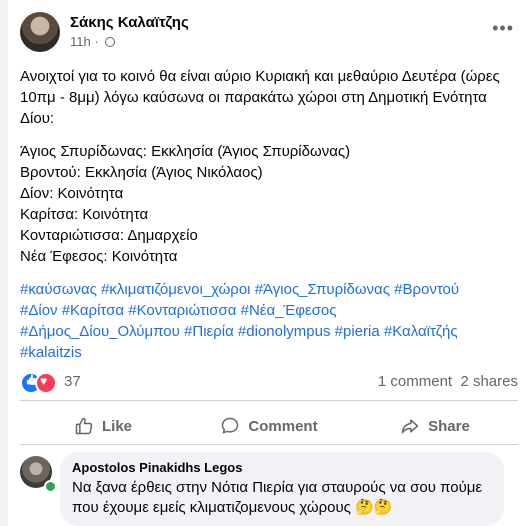 This screenshot has width=530, height=526. Describe the element at coordinates (503, 28) in the screenshot. I see `more-options-icon: •••` at that location.